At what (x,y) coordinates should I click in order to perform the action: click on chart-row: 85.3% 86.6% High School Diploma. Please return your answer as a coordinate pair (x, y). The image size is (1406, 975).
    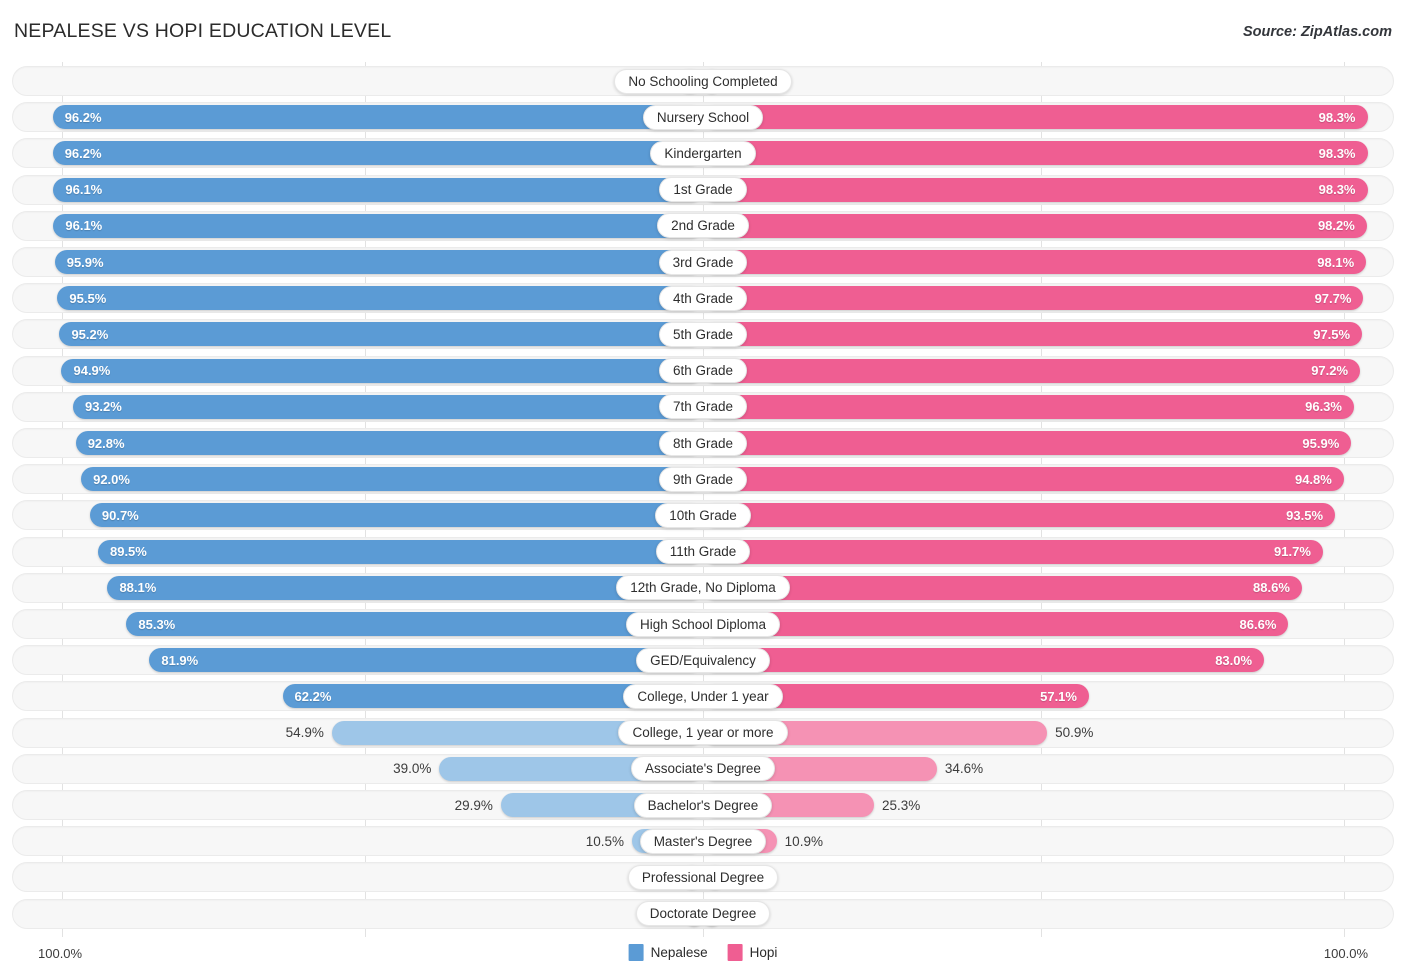
    Looking at the image, I should click on (703, 624).